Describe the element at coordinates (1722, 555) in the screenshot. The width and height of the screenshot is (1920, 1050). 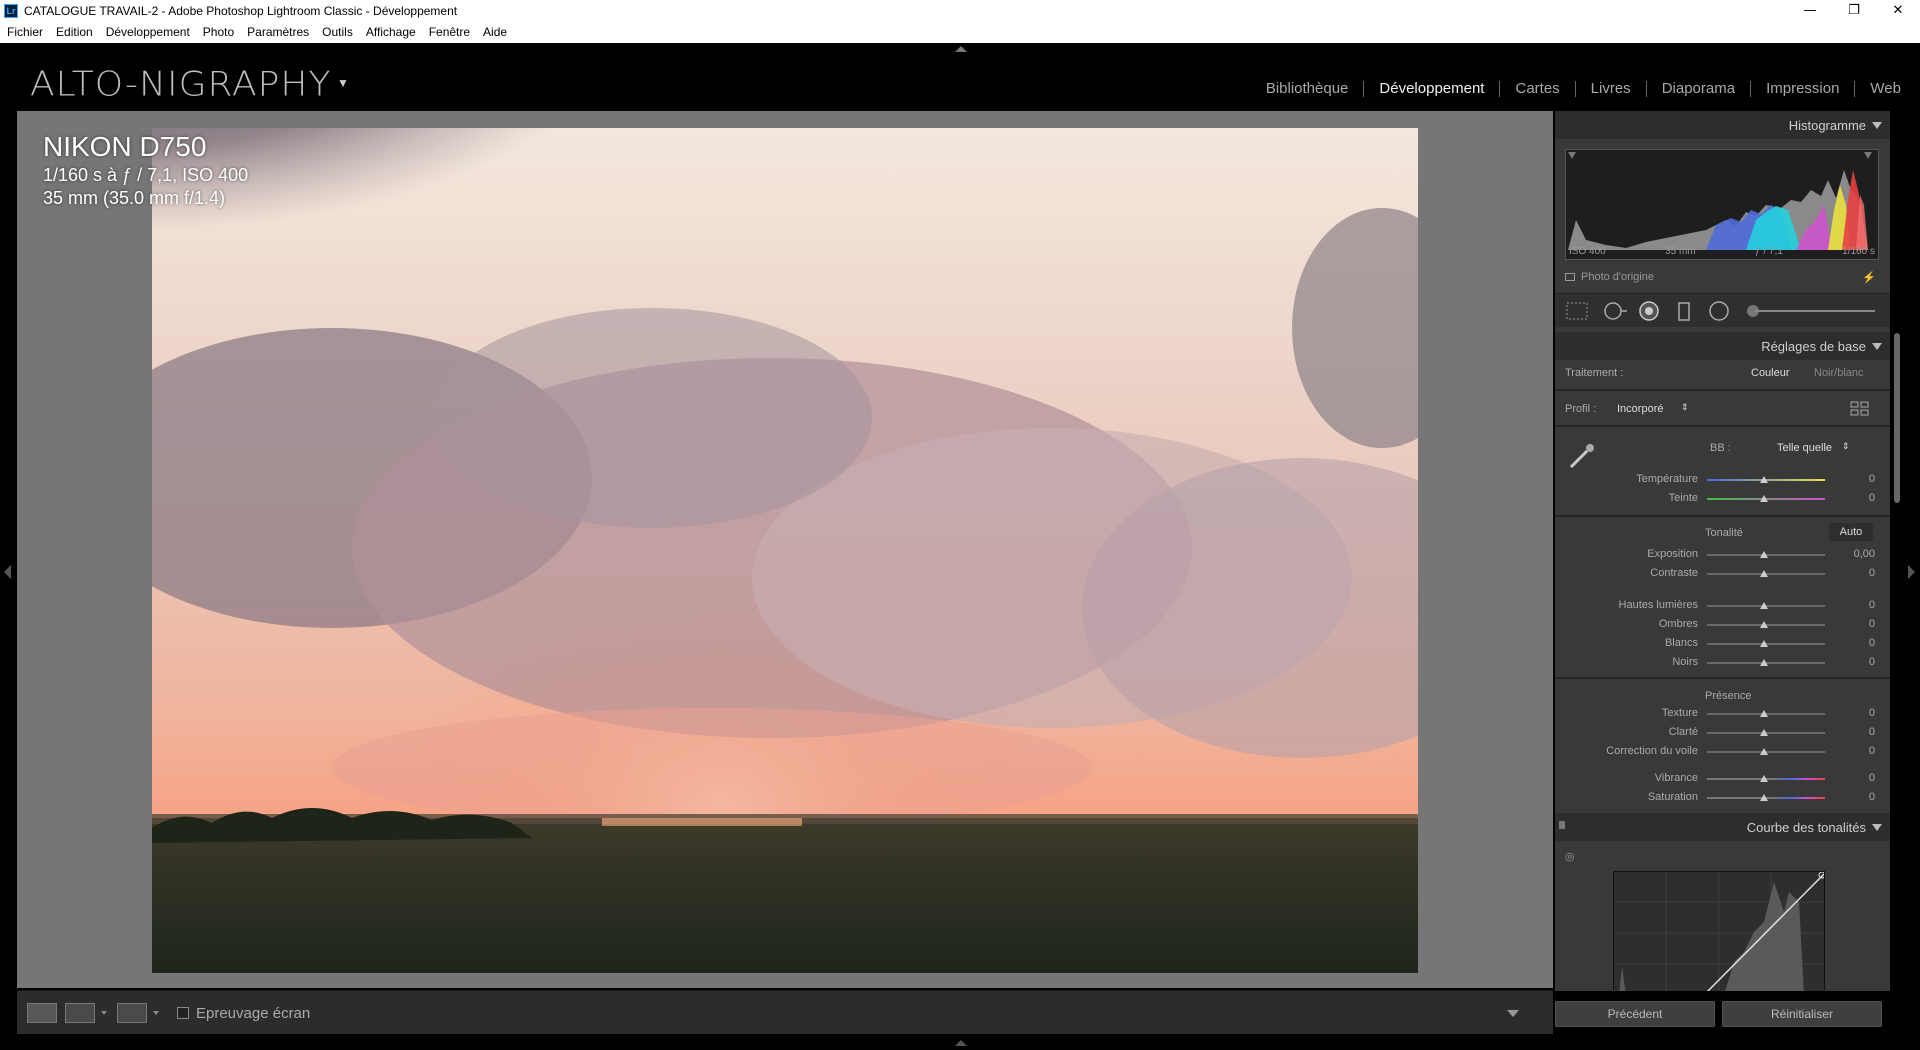
I see `exposure-slider: Exposition 0,00` at that location.